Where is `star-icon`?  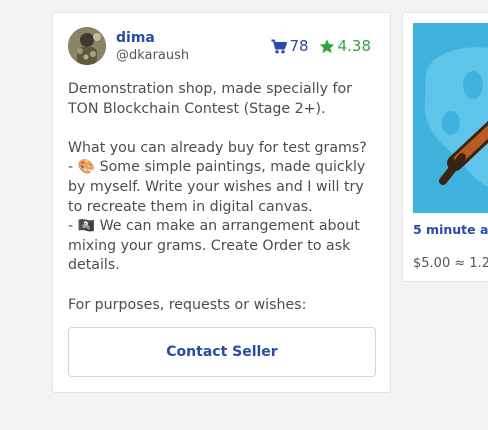
star-icon is located at coordinates (326, 45).